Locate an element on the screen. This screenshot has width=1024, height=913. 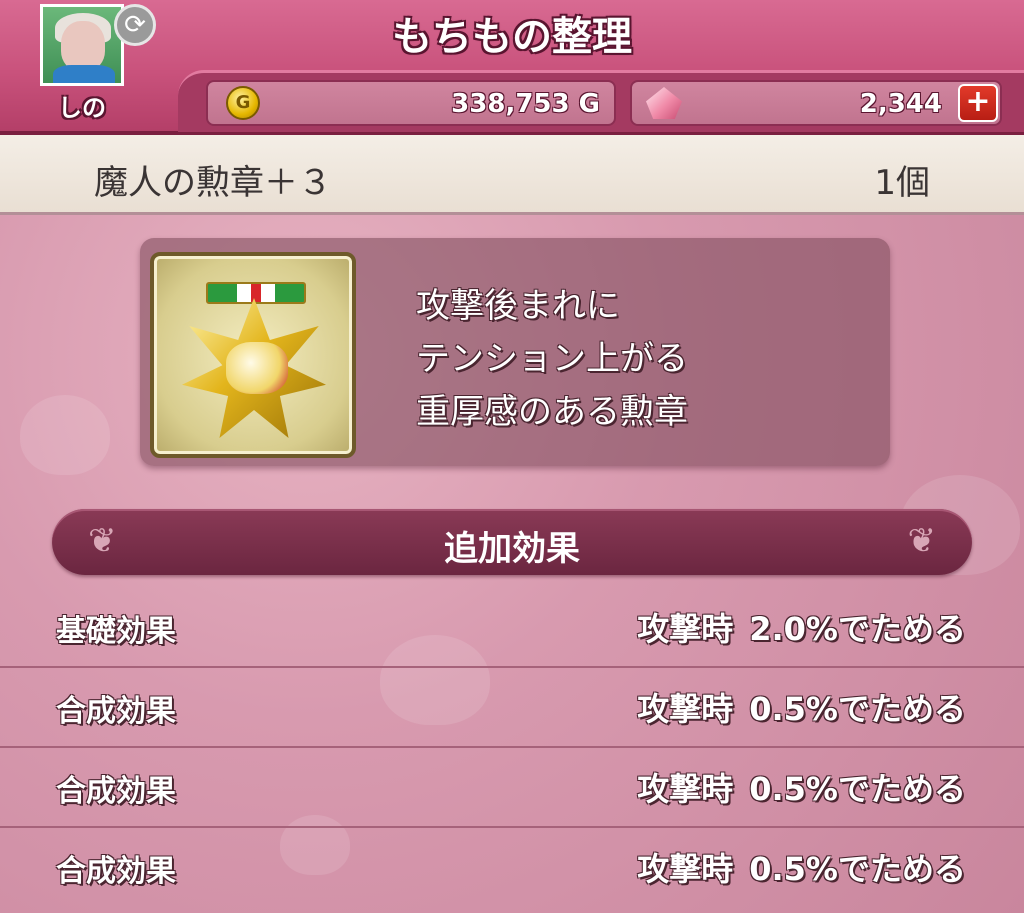
item-name-bar: 魔人の勲章＋３ 1個 is located at coordinates (512, 175).